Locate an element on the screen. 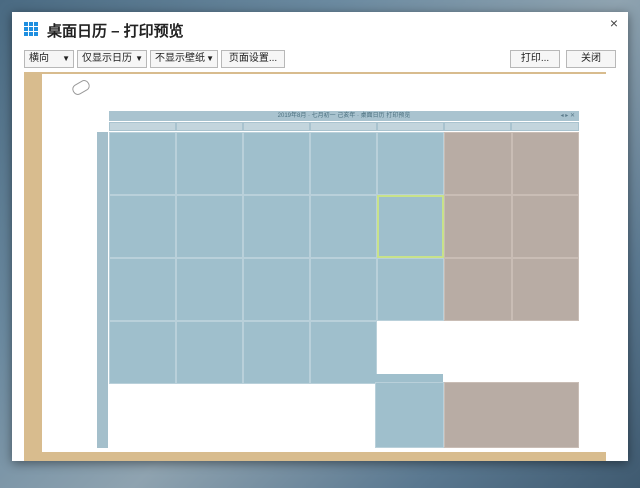 This screenshot has width=640, height=488. today-cell is located at coordinates (410, 226).